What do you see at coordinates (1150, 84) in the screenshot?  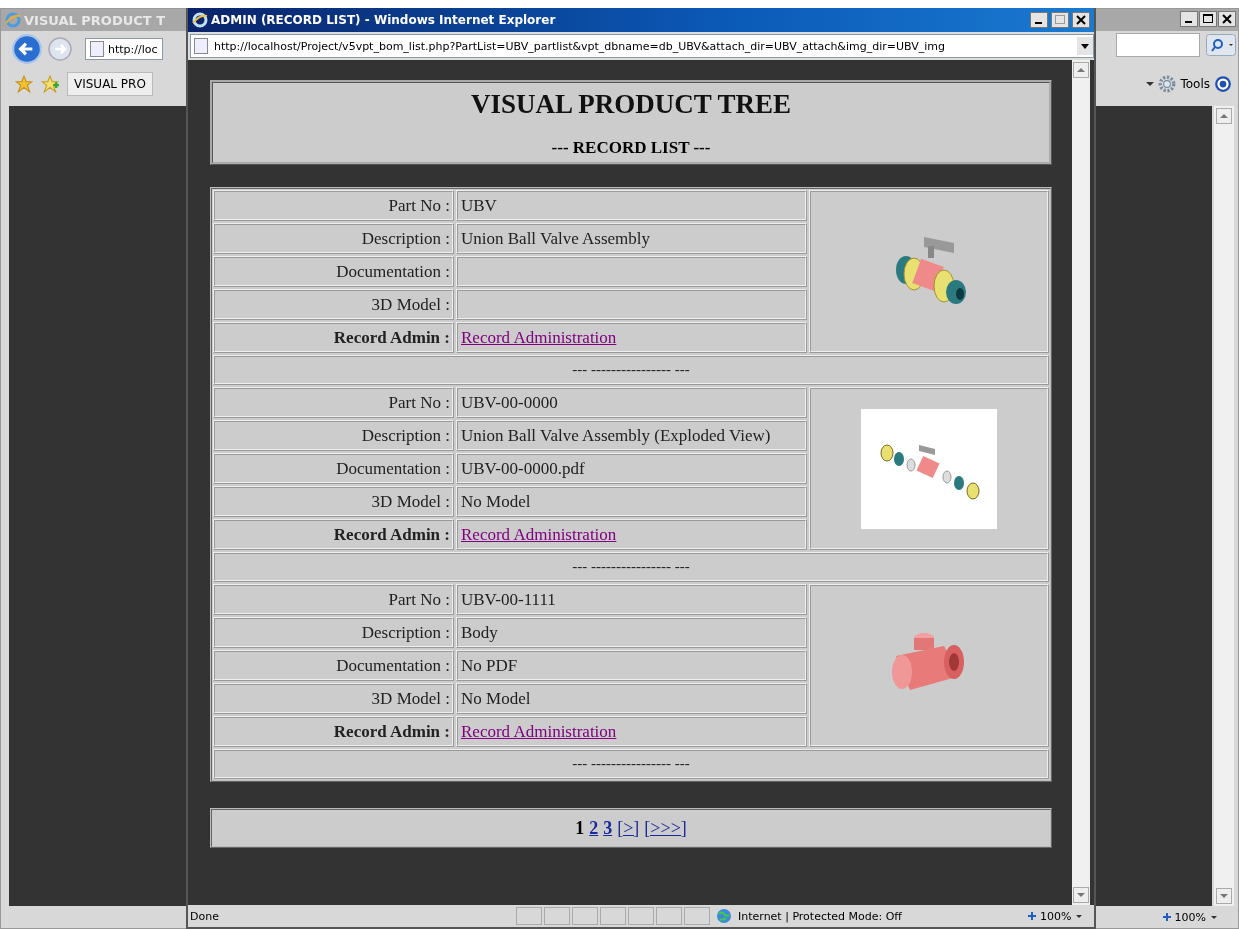 I see `dropdown-caret-icon` at bounding box center [1150, 84].